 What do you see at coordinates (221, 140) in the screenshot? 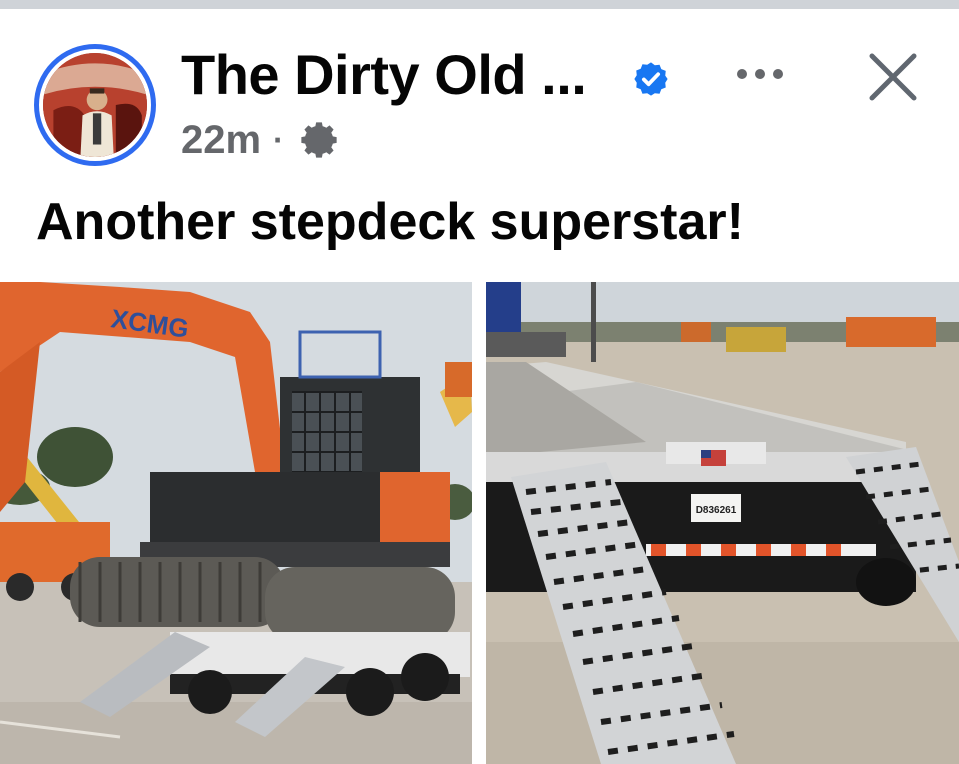
I see `post-timestamp: 22m` at bounding box center [221, 140].